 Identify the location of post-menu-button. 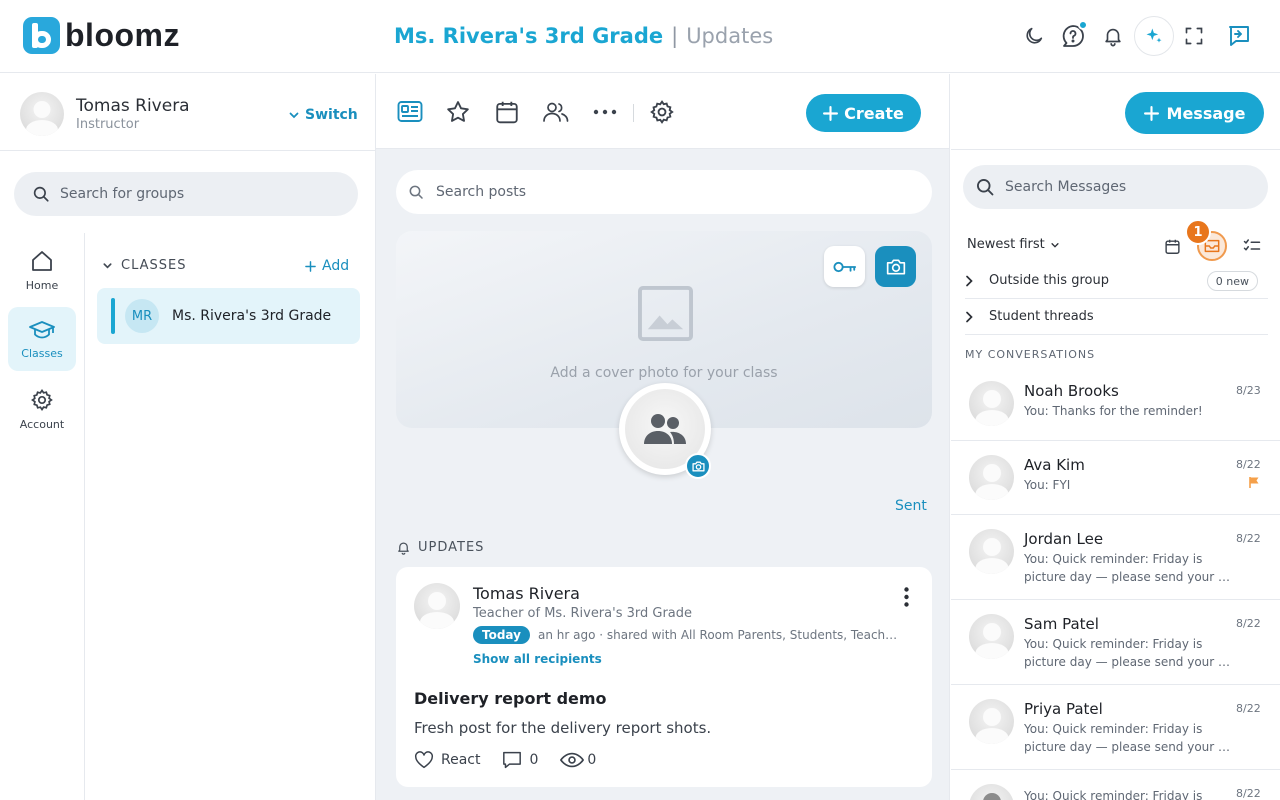
(906, 597).